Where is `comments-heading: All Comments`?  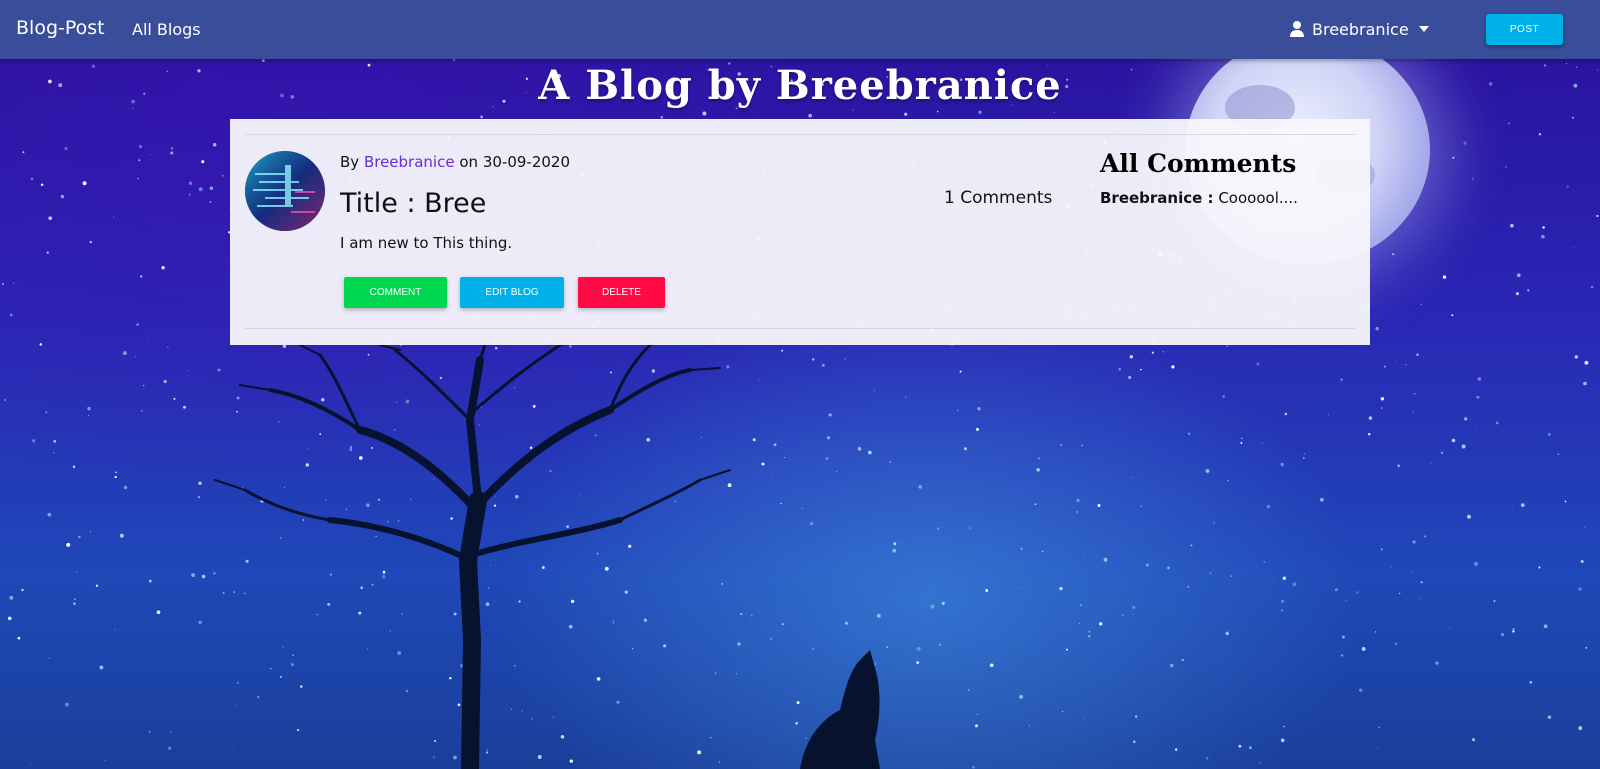
comments-heading: All Comments is located at coordinates (1198, 163).